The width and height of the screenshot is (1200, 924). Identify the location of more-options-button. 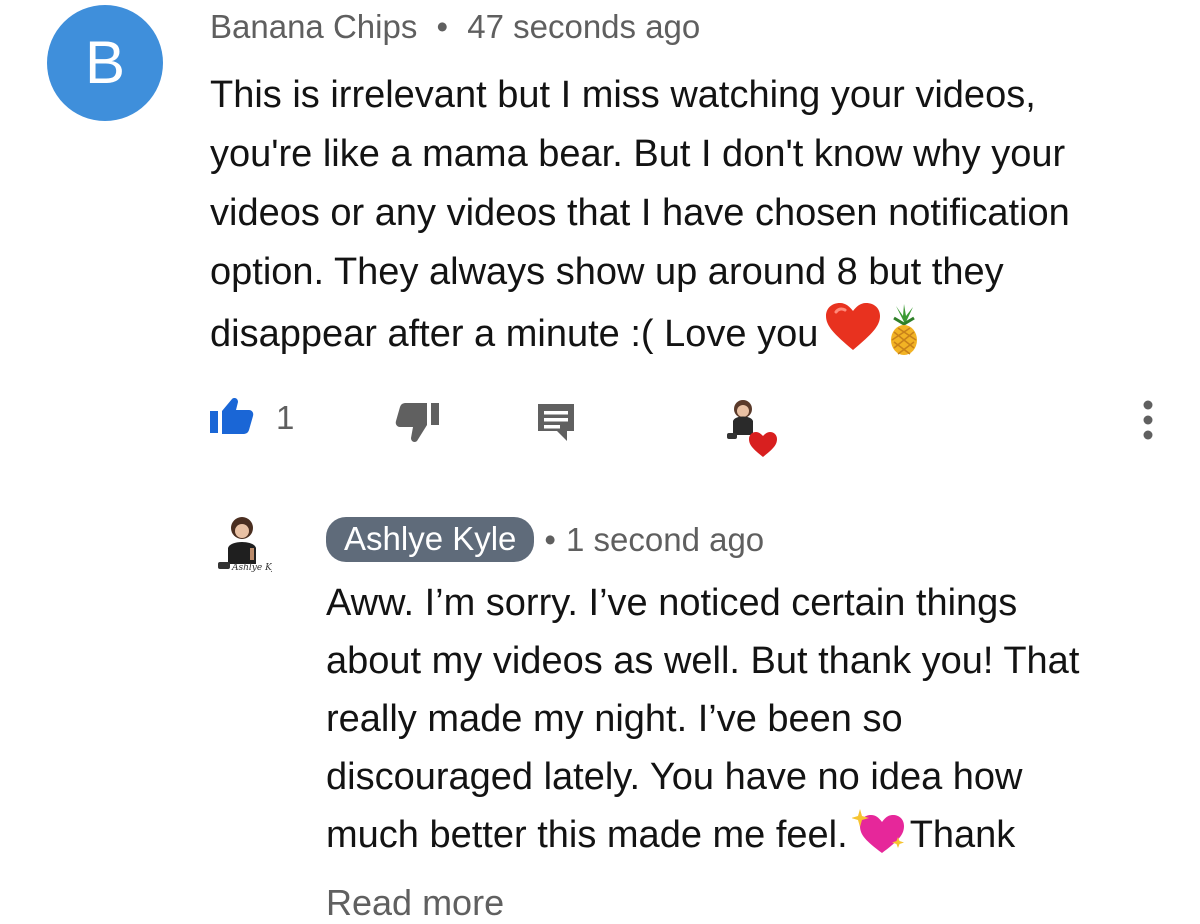
(1148, 422).